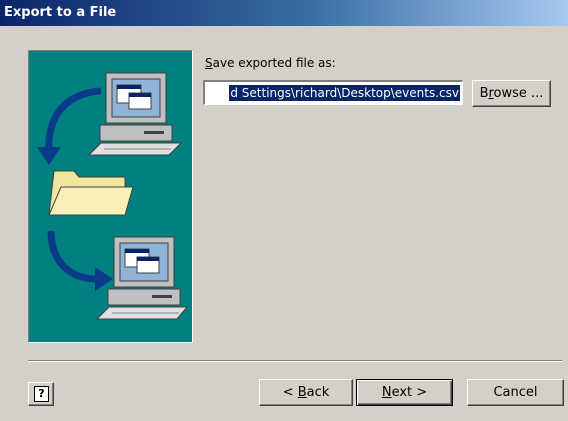  I want to click on back-button: < Back, so click(306, 392).